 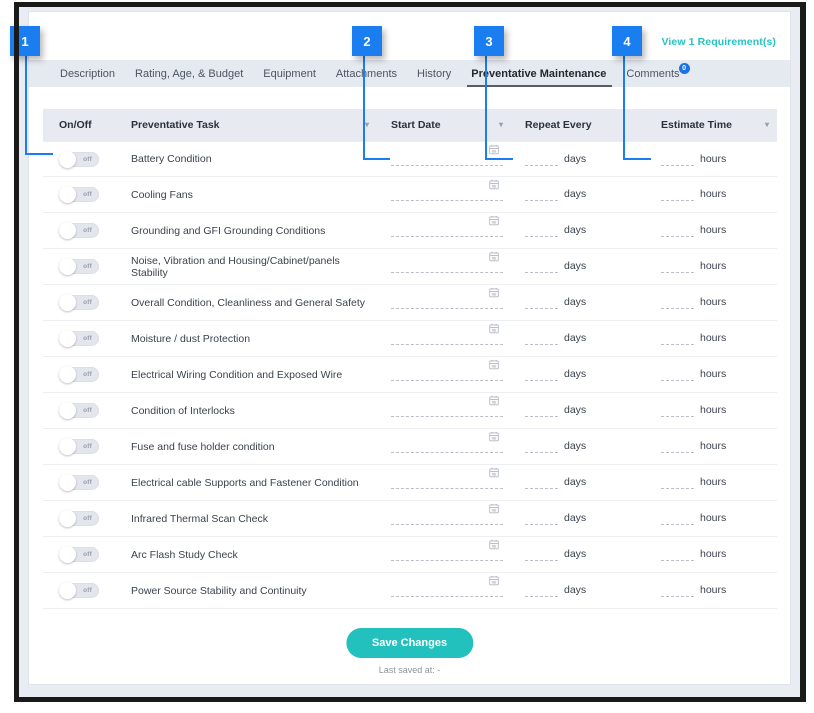 I want to click on tab-description: Description, so click(x=87, y=78).